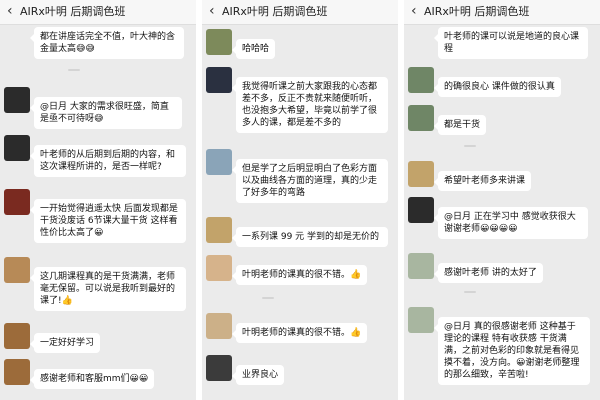  Describe the element at coordinates (106, 113) in the screenshot. I see `message-bubble: @日月 大家的需求很旺盛，简直是亟不可待呀😅` at that location.